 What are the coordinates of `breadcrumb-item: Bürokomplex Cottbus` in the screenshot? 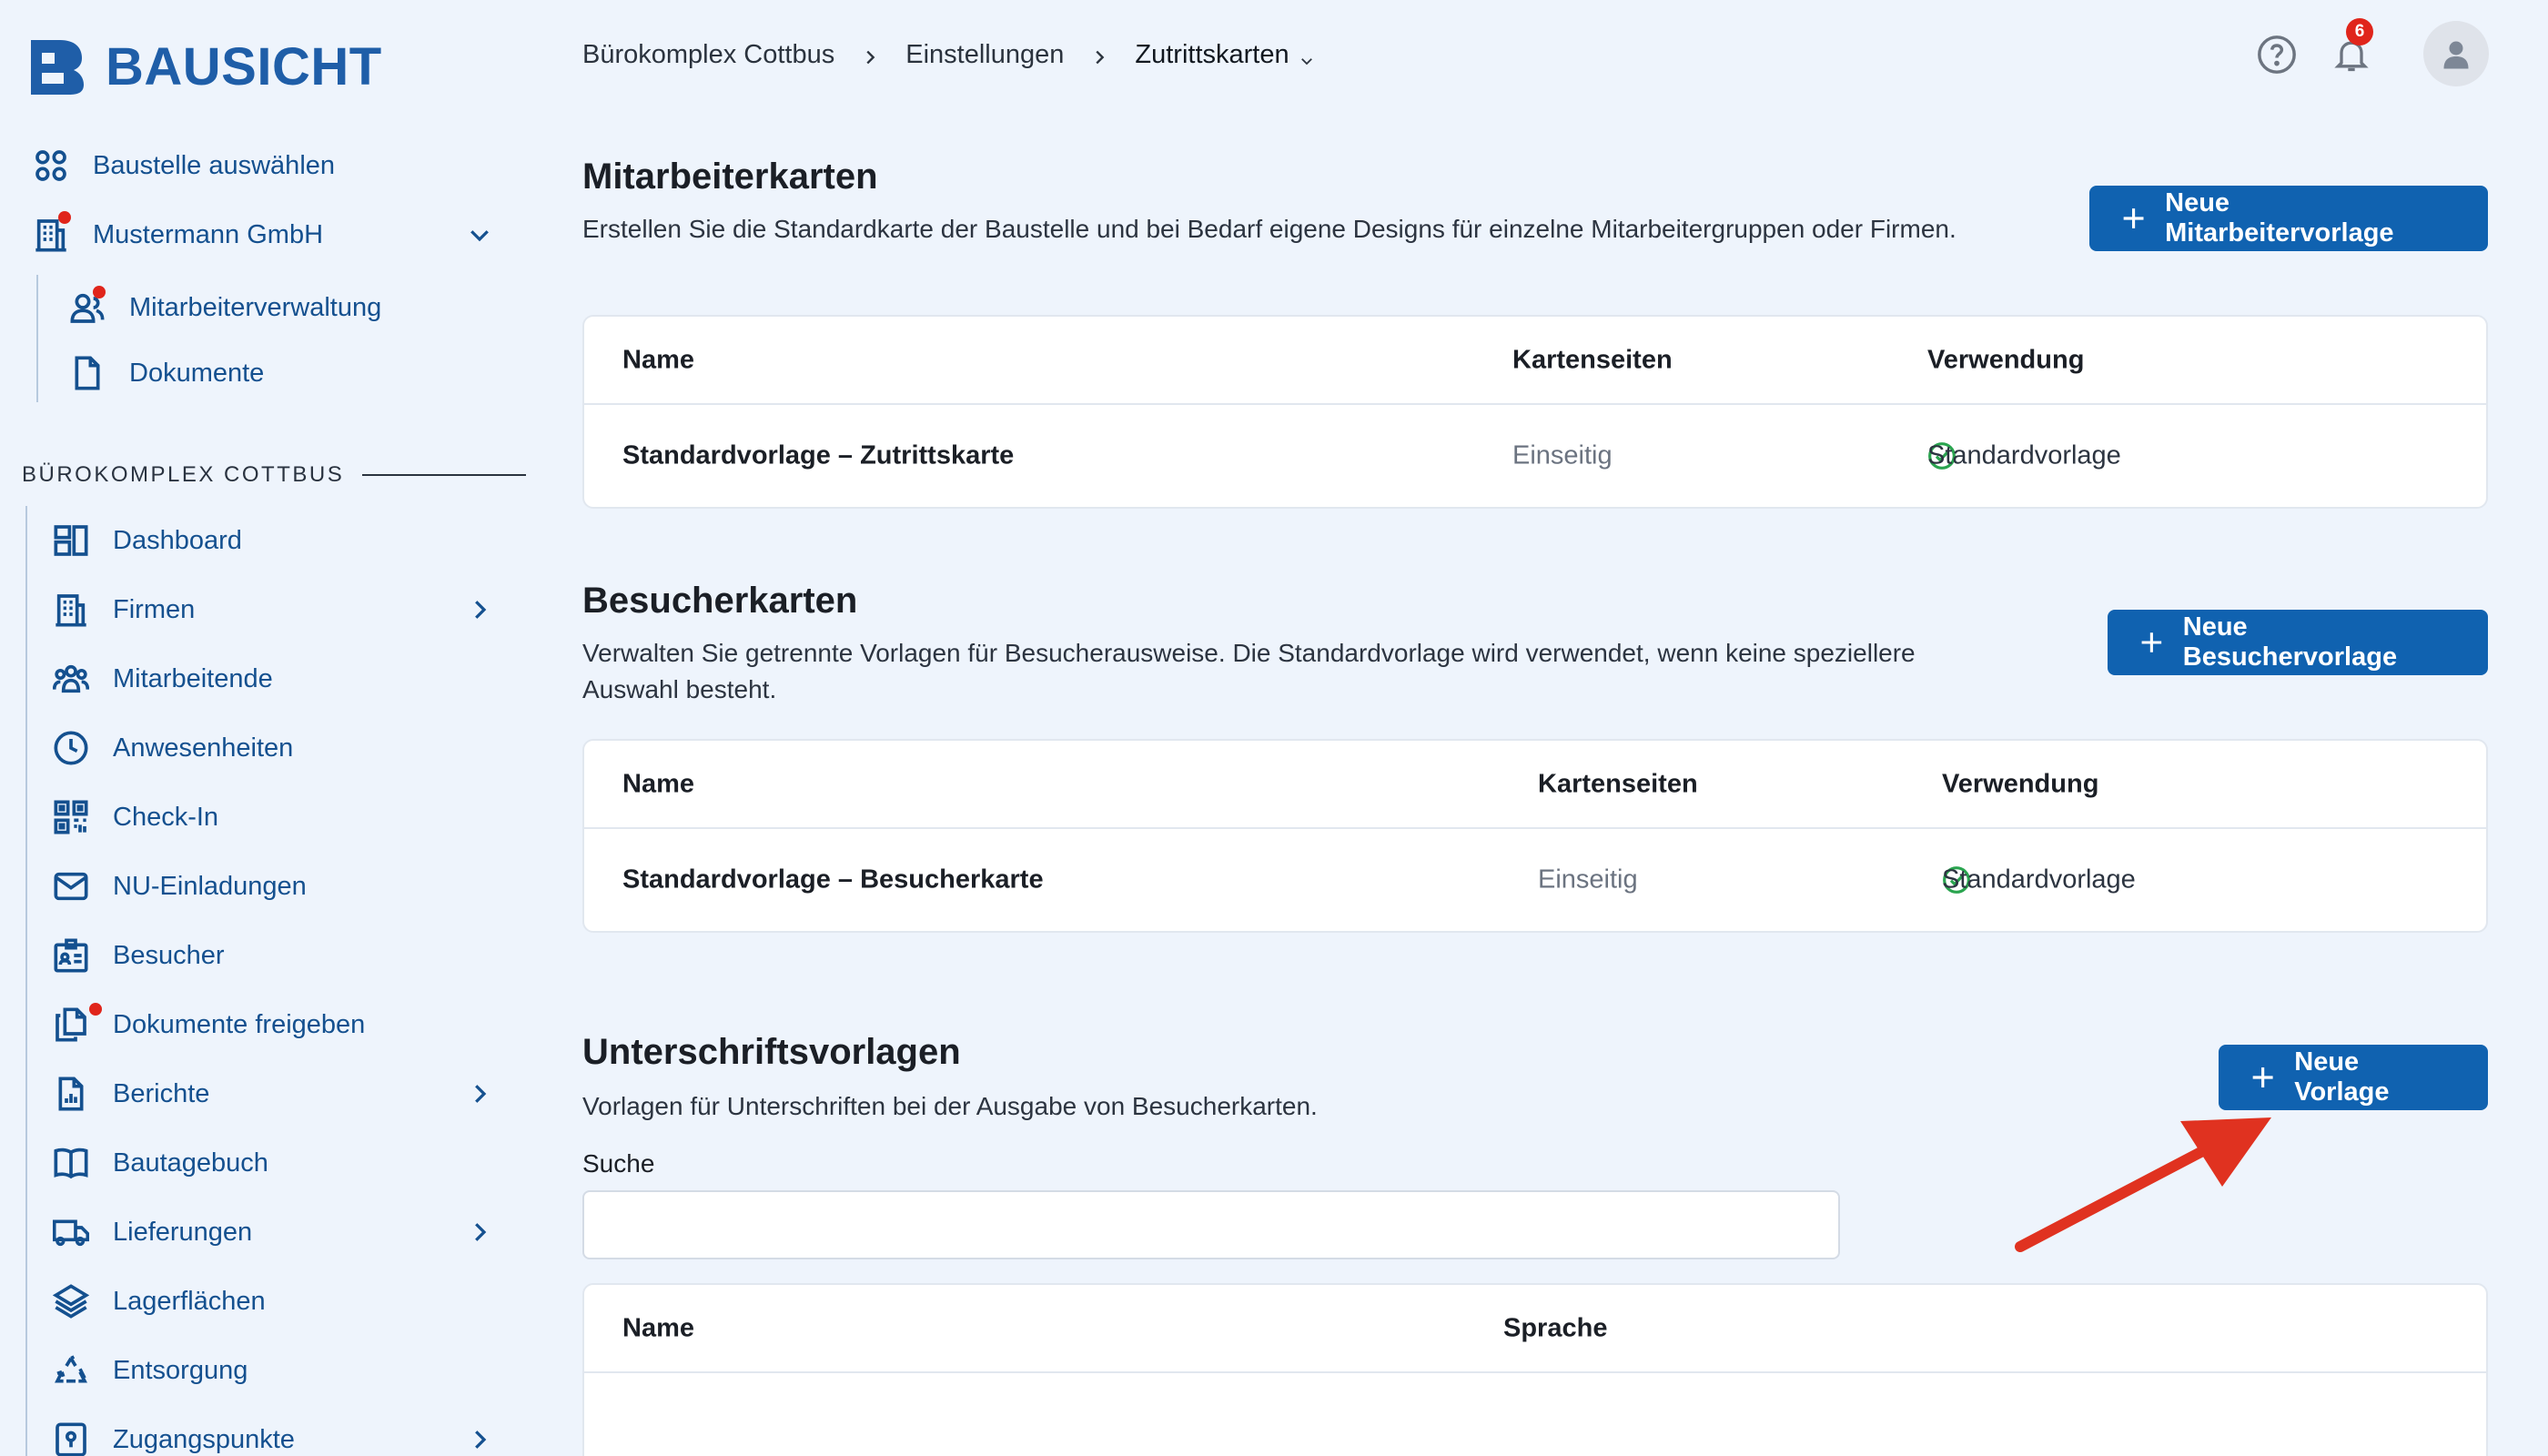 It's located at (708, 55).